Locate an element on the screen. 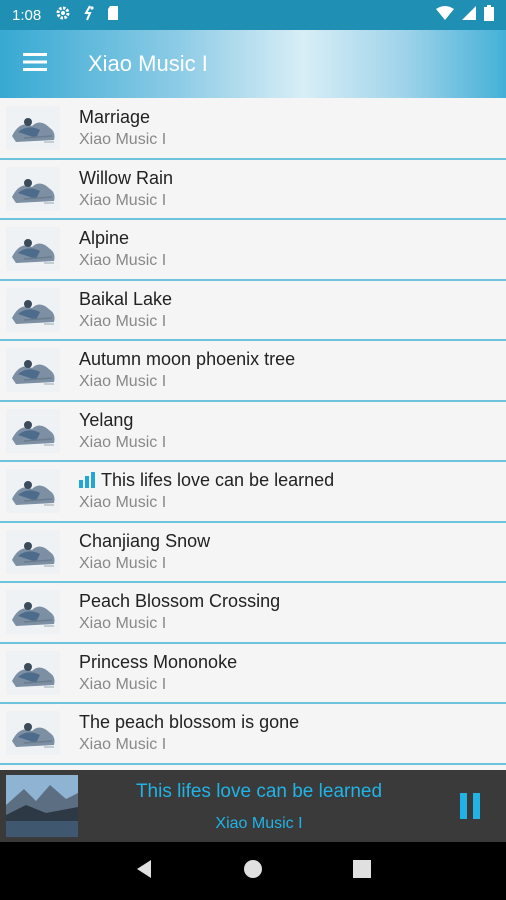 Image resolution: width=506 pixels, height=900 pixels. song-row: Autumn moon phoenix tree Xiao Music I is located at coordinates (253, 371).